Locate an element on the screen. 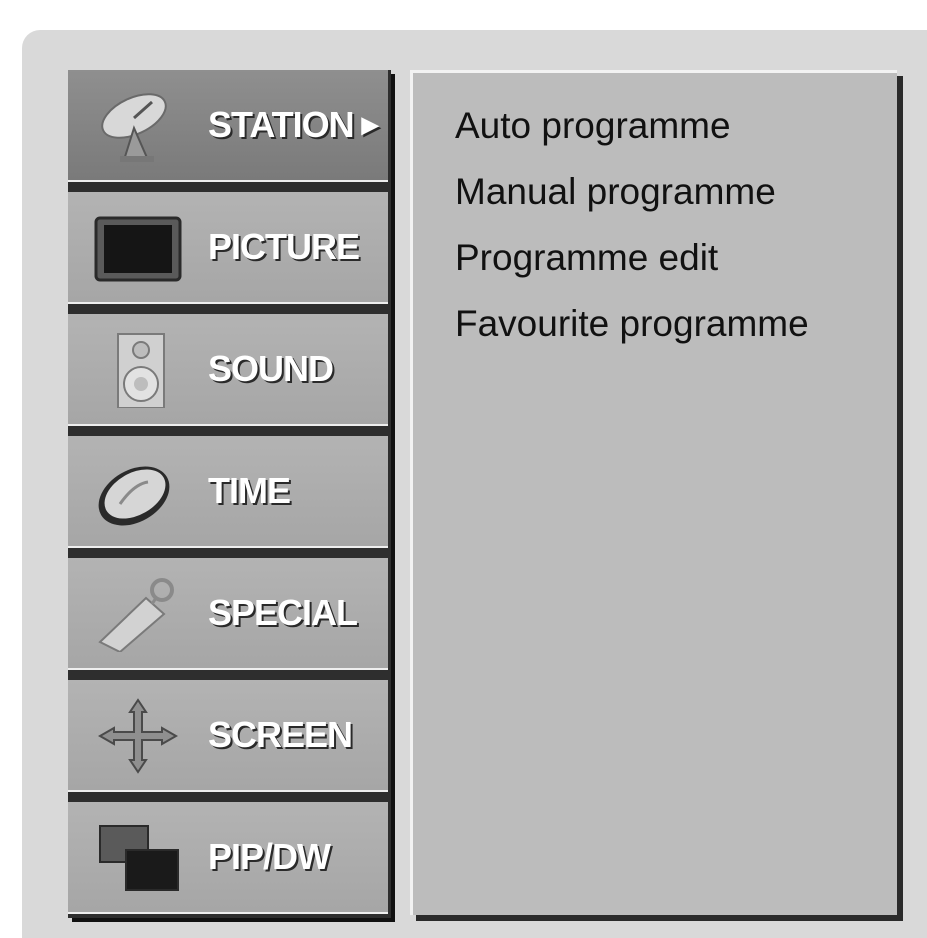  satellite-dish-icon is located at coordinates (138, 126).